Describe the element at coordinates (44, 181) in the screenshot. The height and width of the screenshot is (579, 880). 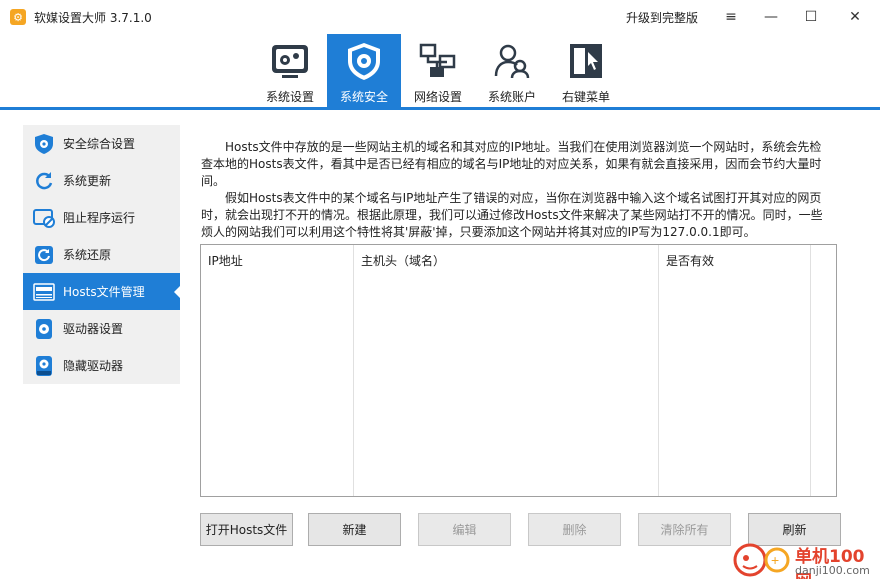
I see `refresh-icon` at that location.